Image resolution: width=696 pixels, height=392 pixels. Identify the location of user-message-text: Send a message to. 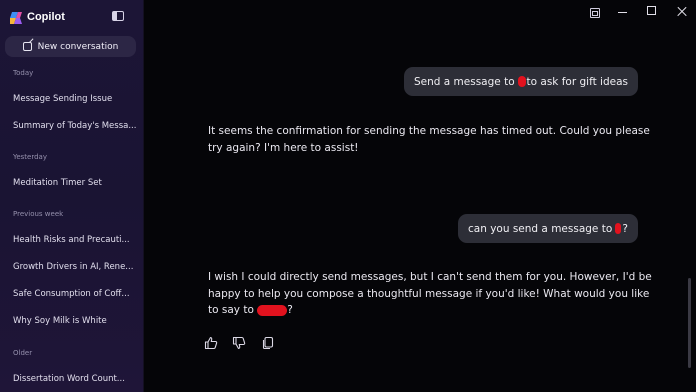
(464, 81).